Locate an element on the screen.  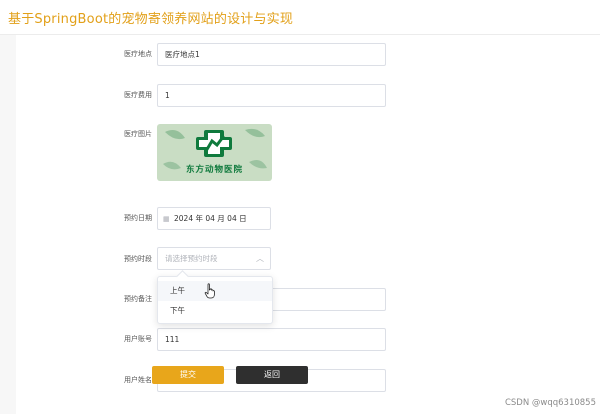
appt-date-value: 2024 年 04 月 04 日 is located at coordinates (210, 218).